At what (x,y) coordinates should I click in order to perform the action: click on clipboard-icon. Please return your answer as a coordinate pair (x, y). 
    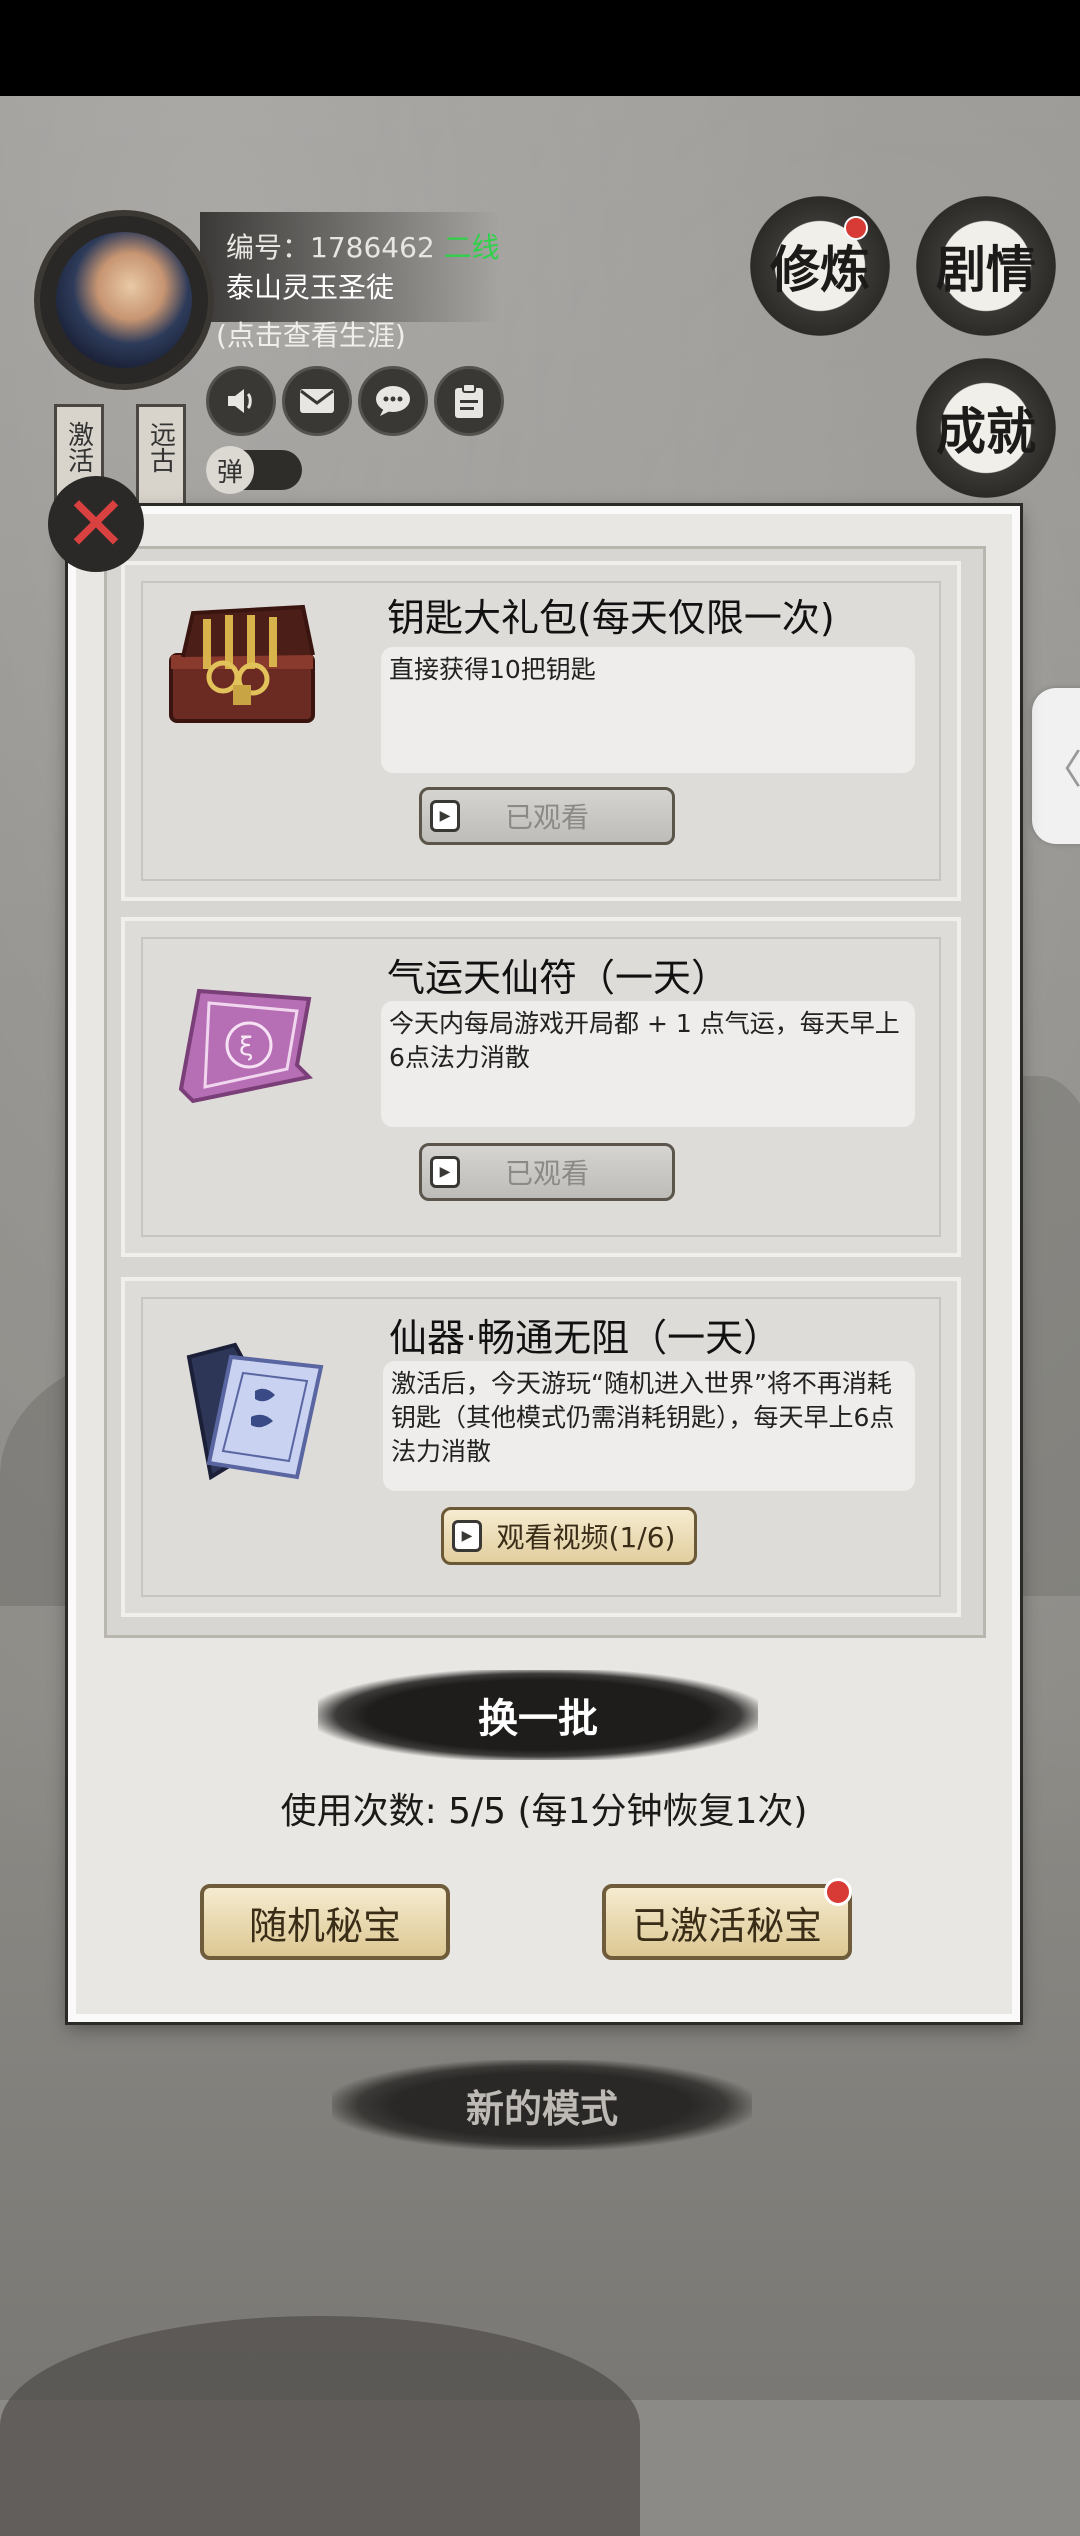
    Looking at the image, I should click on (469, 400).